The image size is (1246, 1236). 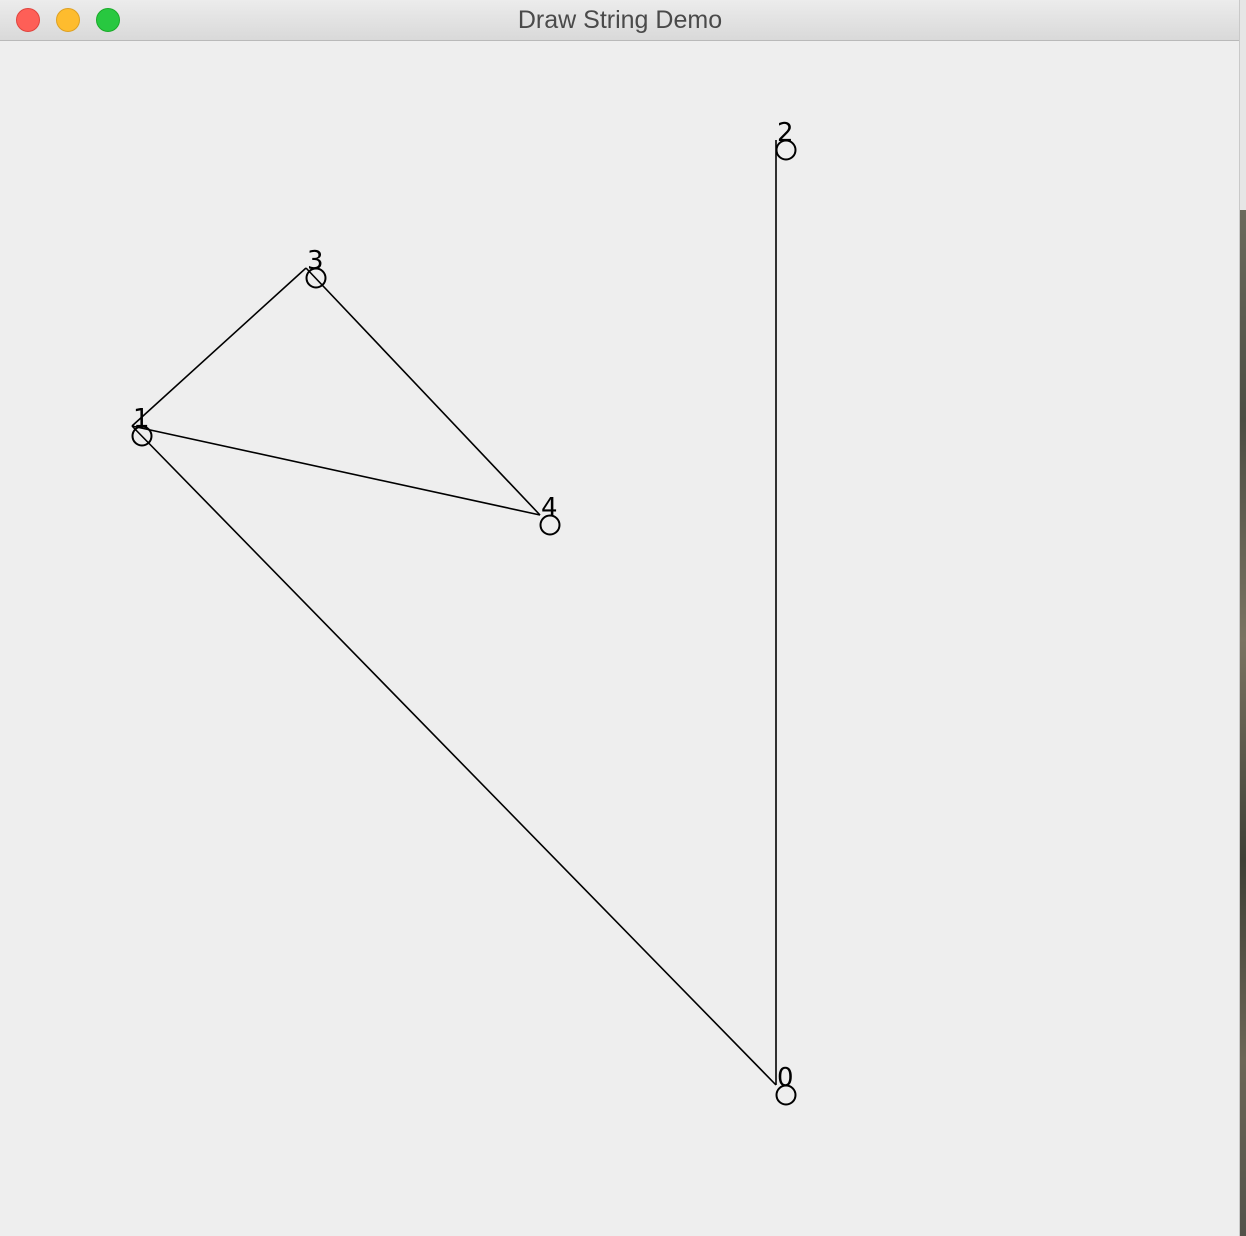 I want to click on node-0: 0, so click(x=786, y=1084).